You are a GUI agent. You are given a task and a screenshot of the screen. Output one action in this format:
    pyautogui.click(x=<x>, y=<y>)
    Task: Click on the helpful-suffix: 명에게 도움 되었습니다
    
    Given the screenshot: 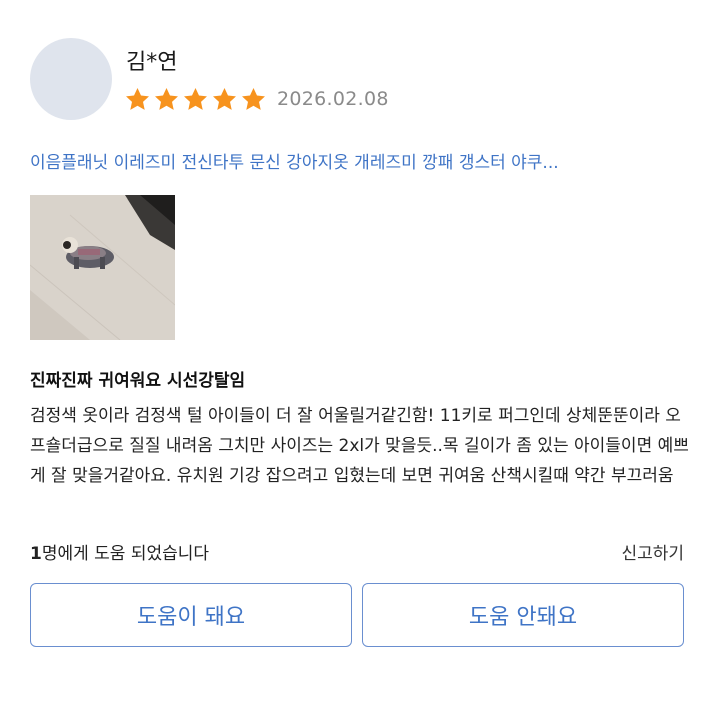 What is the action you would take?
    pyautogui.click(x=125, y=554)
    